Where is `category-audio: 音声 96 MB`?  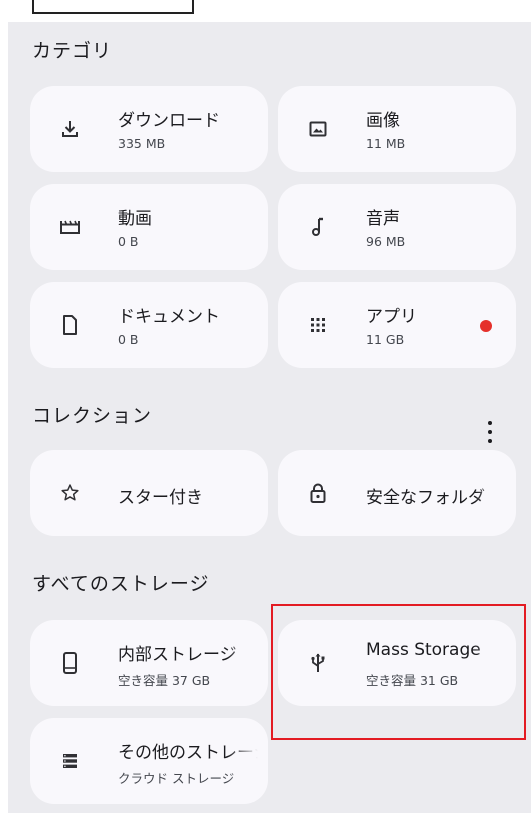
category-audio: 音声 96 MB is located at coordinates (397, 227).